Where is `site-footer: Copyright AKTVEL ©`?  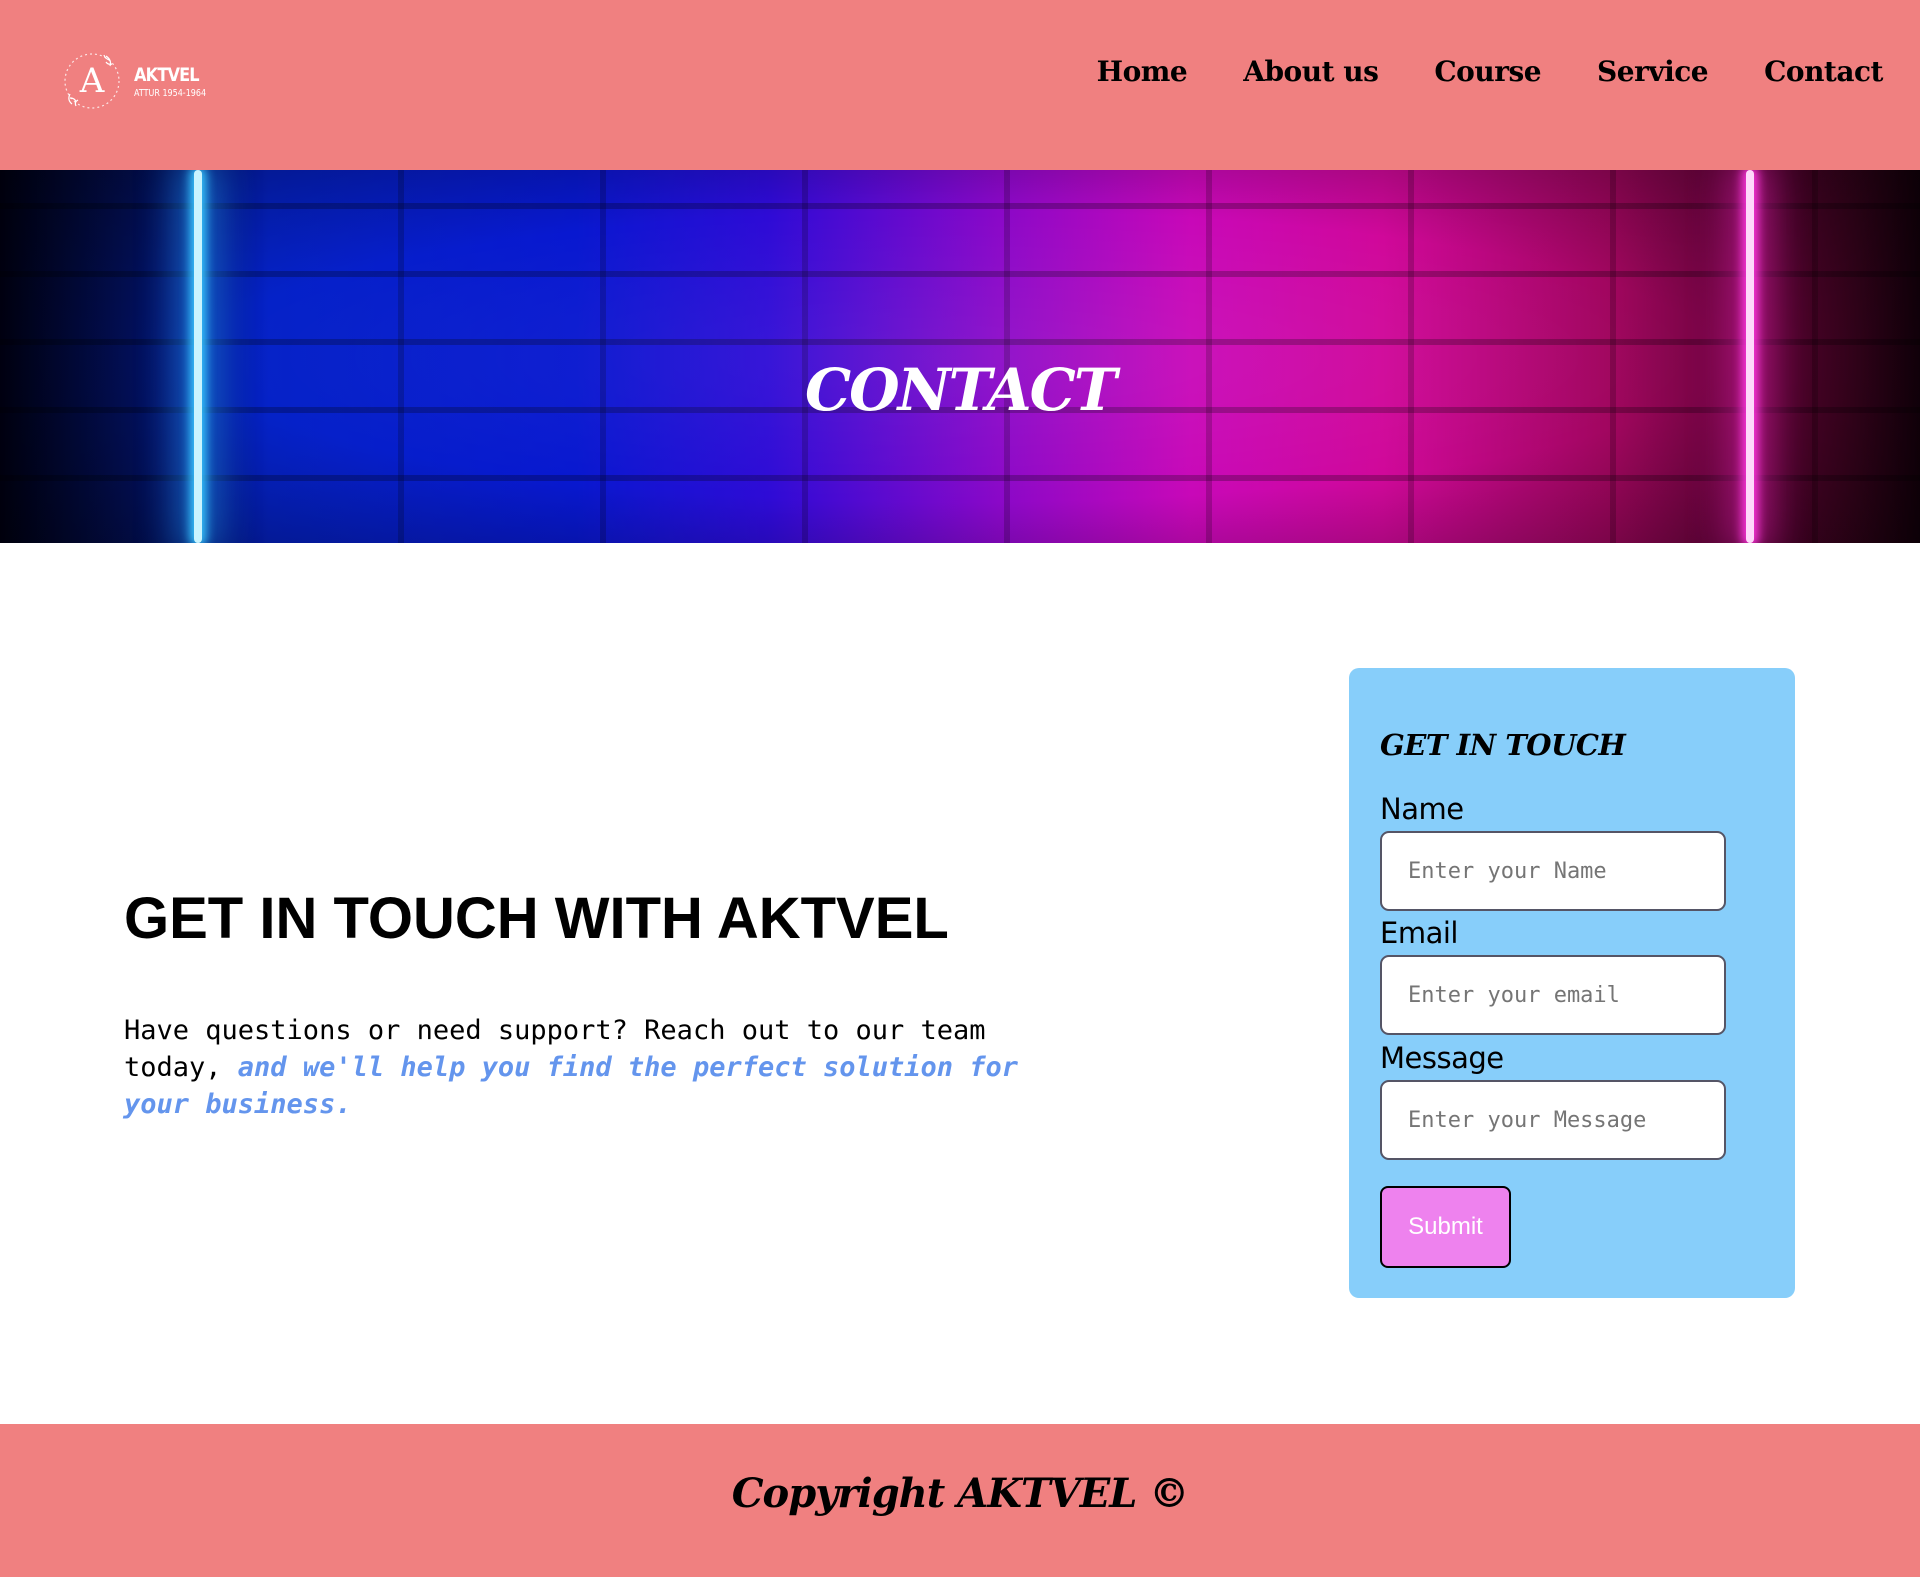 site-footer: Copyright AKTVEL © is located at coordinates (960, 1500).